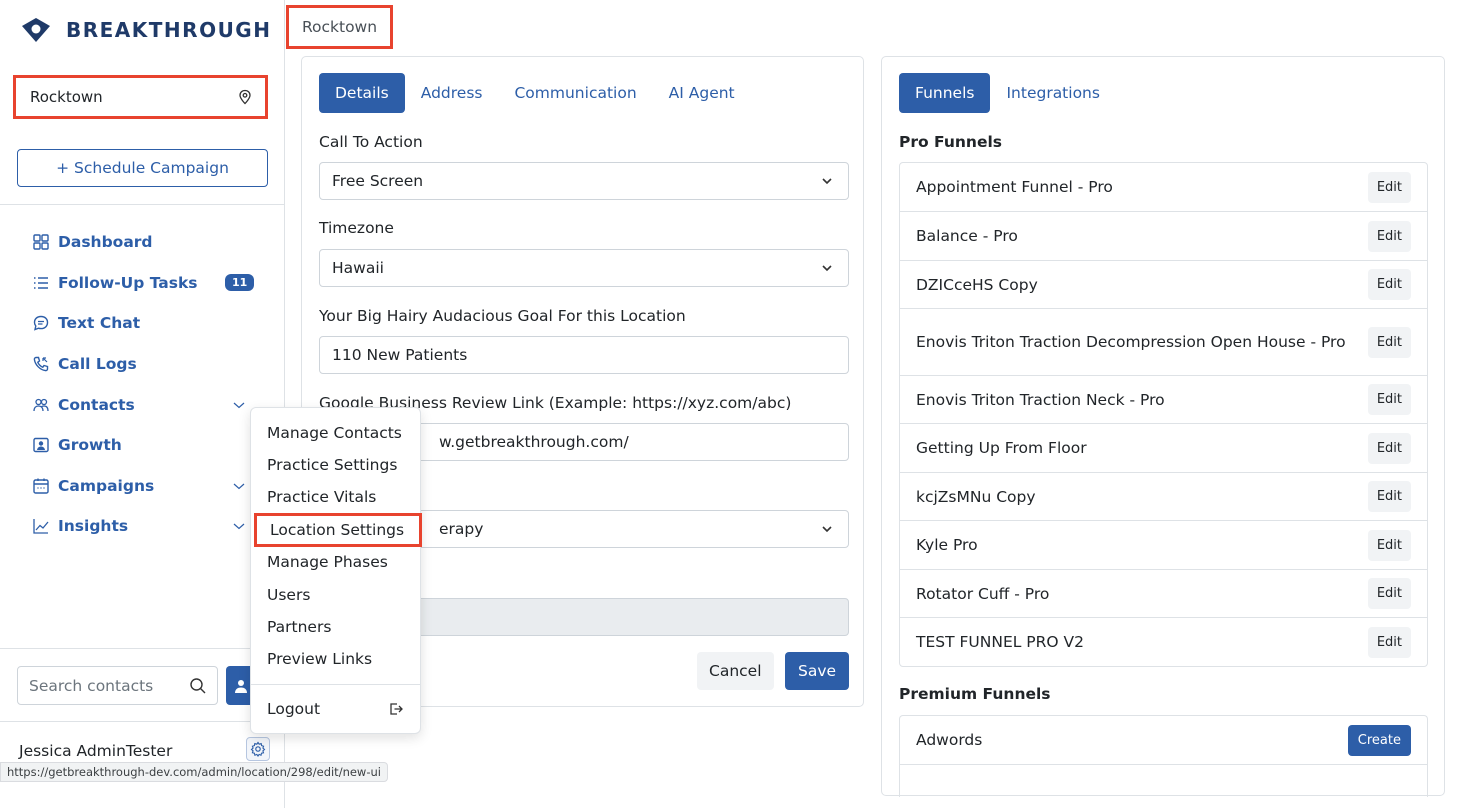 This screenshot has height=808, width=1458. What do you see at coordinates (140, 97) in the screenshot?
I see `location-selector: Rocktown` at bounding box center [140, 97].